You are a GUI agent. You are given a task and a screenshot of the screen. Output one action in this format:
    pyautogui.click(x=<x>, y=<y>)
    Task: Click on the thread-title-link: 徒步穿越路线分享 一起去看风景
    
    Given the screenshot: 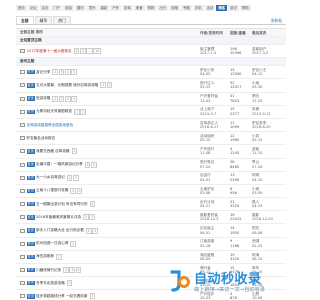 What is the action you would take?
    pyautogui.click(x=61, y=296)
    